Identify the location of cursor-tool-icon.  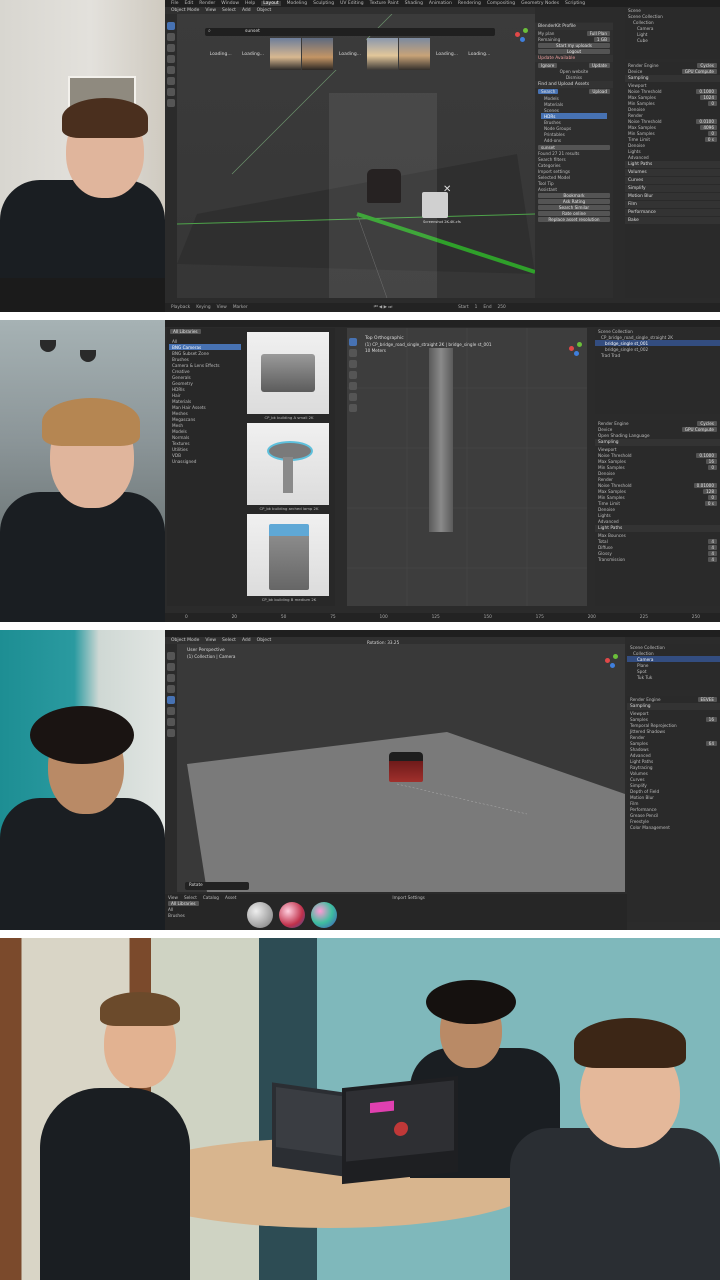
(171, 667).